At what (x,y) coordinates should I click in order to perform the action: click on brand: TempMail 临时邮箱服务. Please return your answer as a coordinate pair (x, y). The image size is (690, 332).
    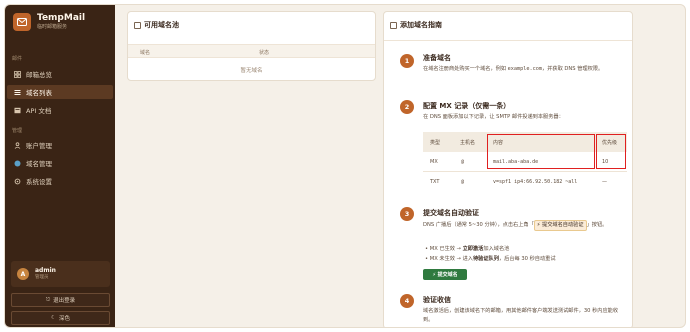
    Looking at the image, I should click on (49, 22).